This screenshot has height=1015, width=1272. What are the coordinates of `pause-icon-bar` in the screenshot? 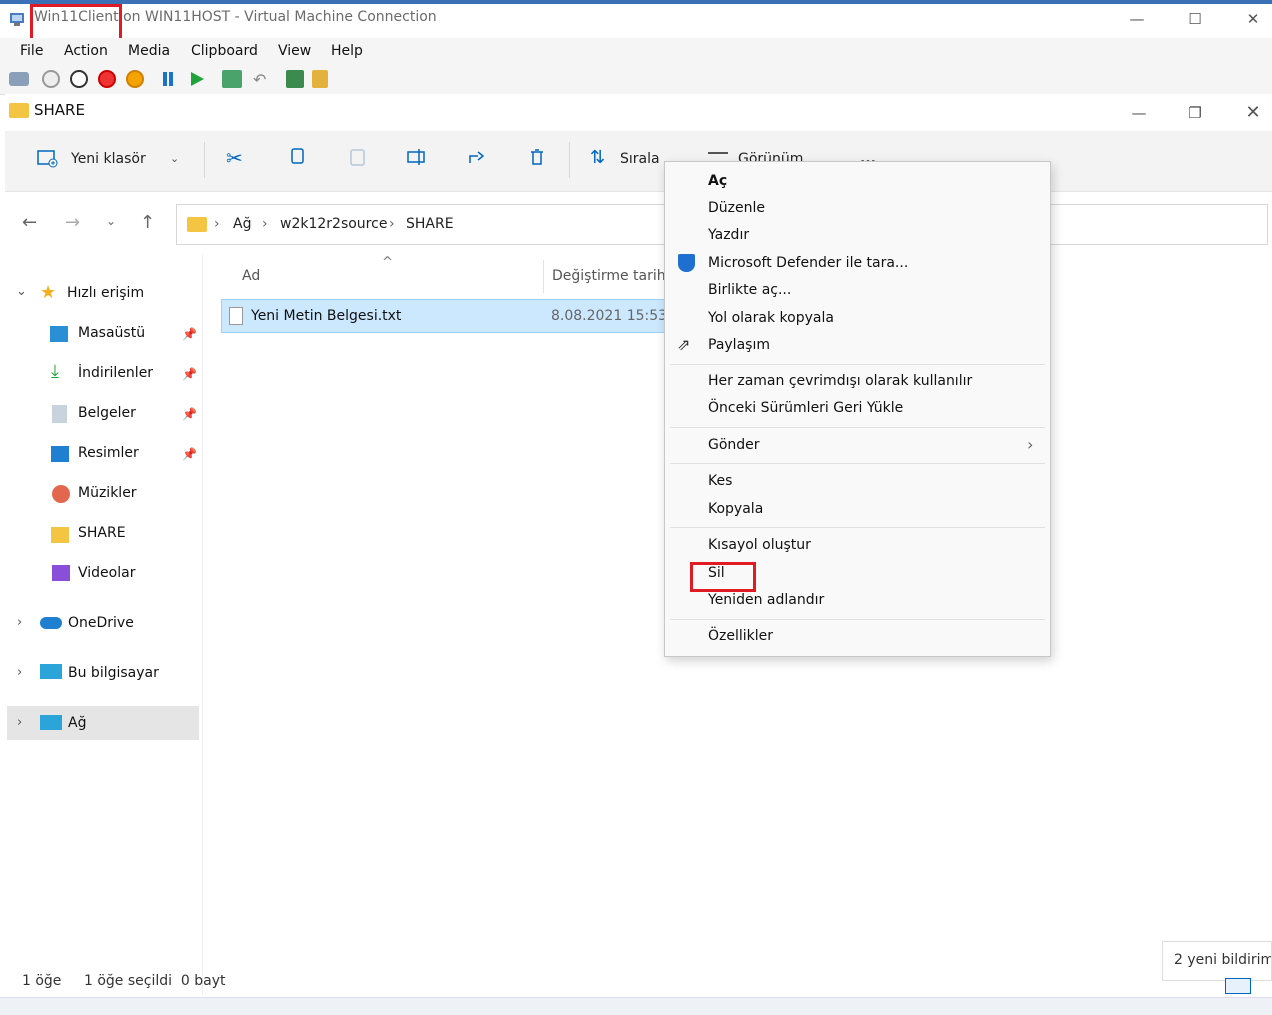 It's located at (171, 79).